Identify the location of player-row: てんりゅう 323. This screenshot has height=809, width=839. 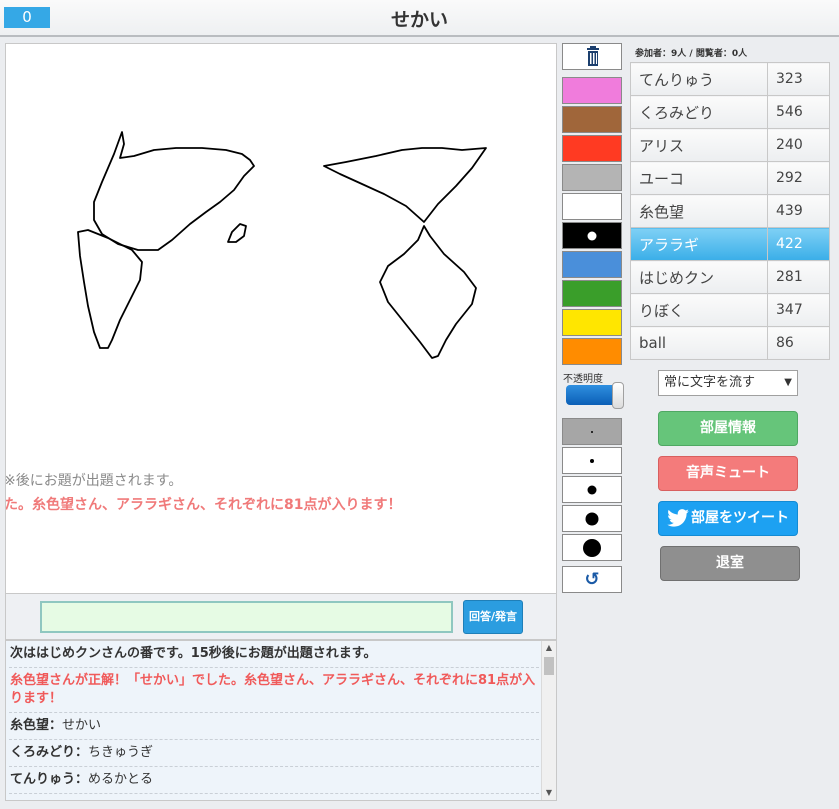
(730, 79).